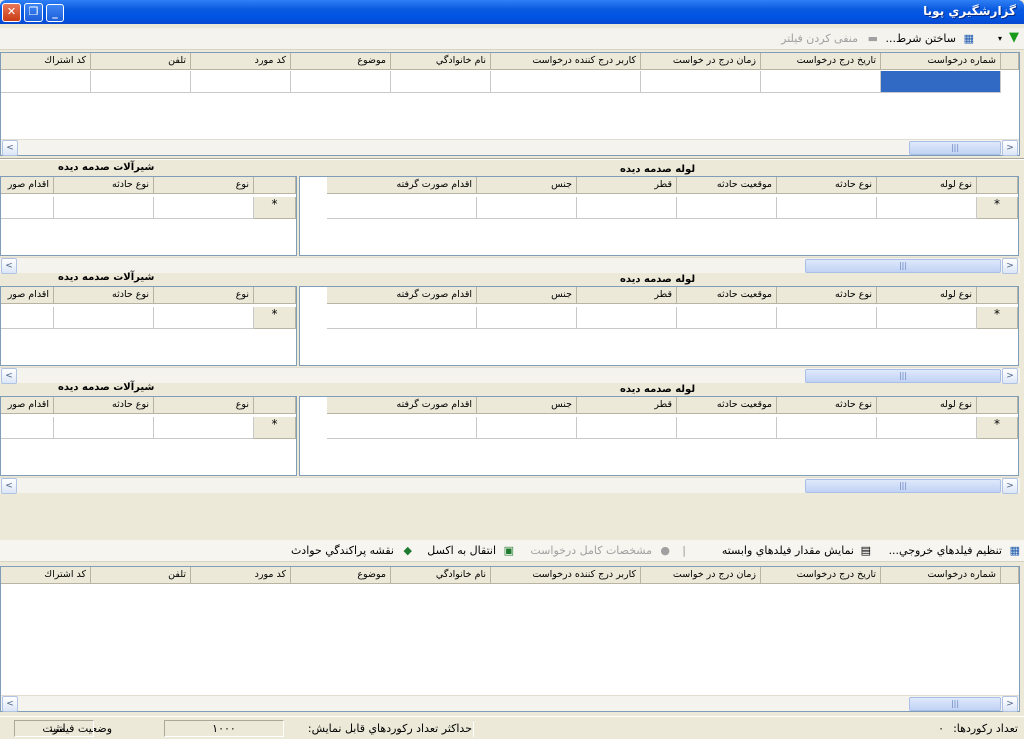  Describe the element at coordinates (11, 12) in the screenshot. I see `close-button: ✕` at that location.